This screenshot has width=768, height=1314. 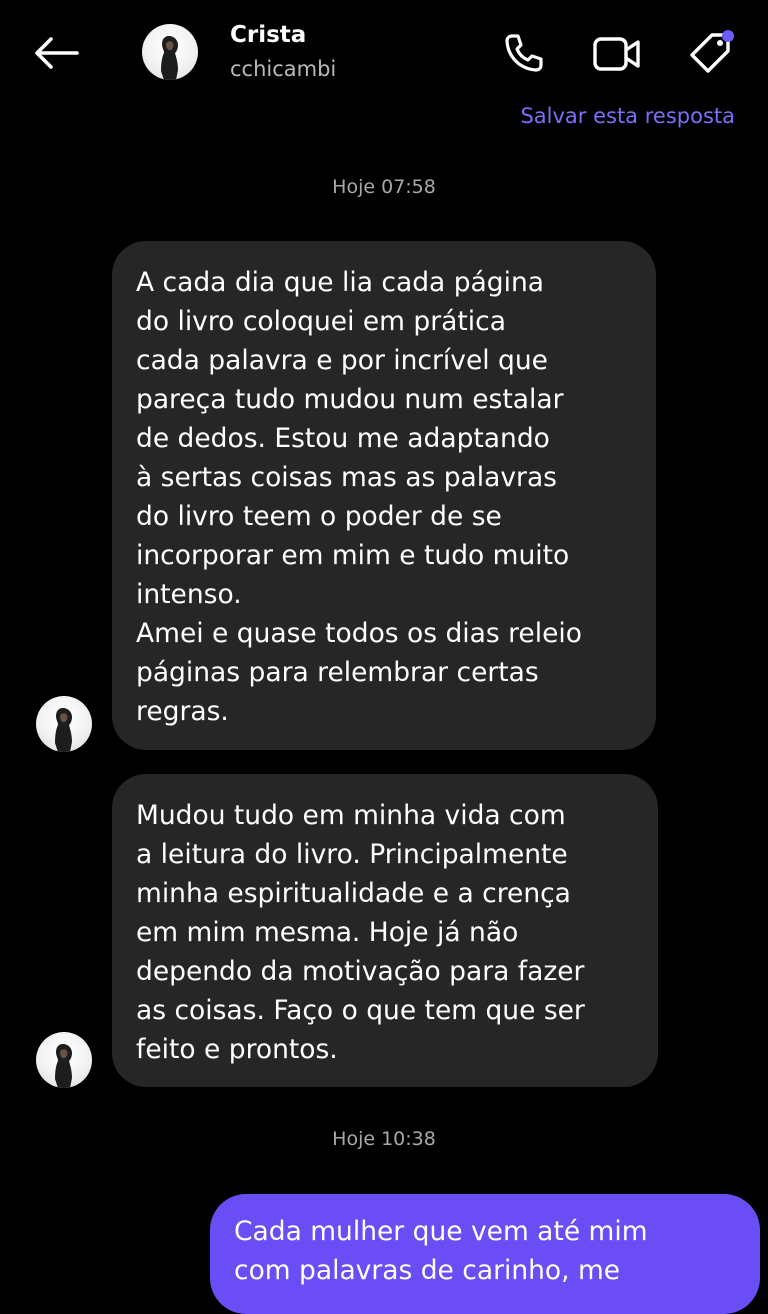 I want to click on video-call-button, so click(x=617, y=54).